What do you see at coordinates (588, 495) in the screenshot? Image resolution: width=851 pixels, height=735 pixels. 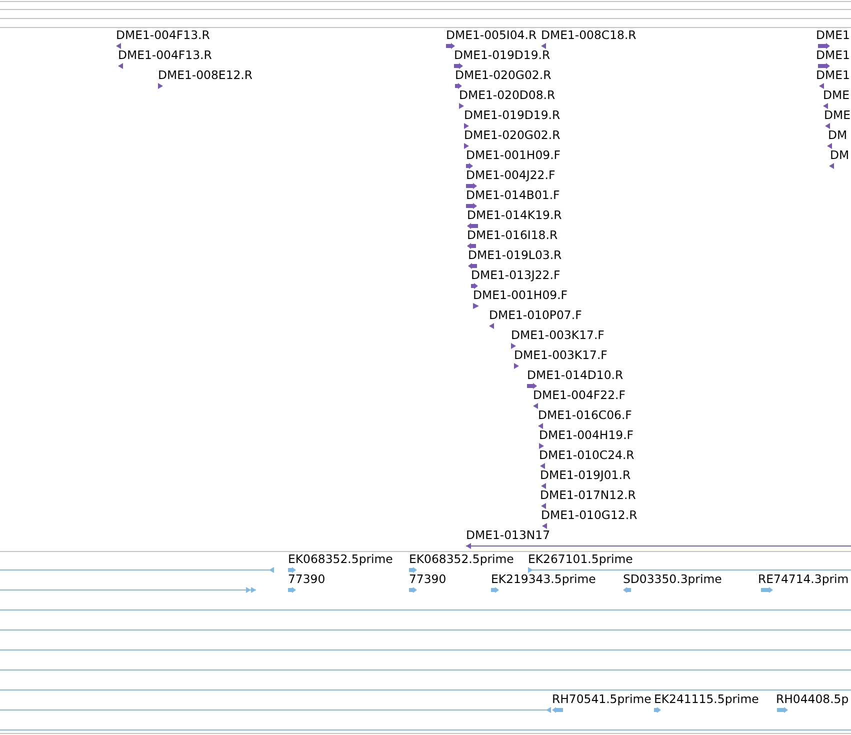 I see `feature-label: DME1-017N12.R` at bounding box center [588, 495].